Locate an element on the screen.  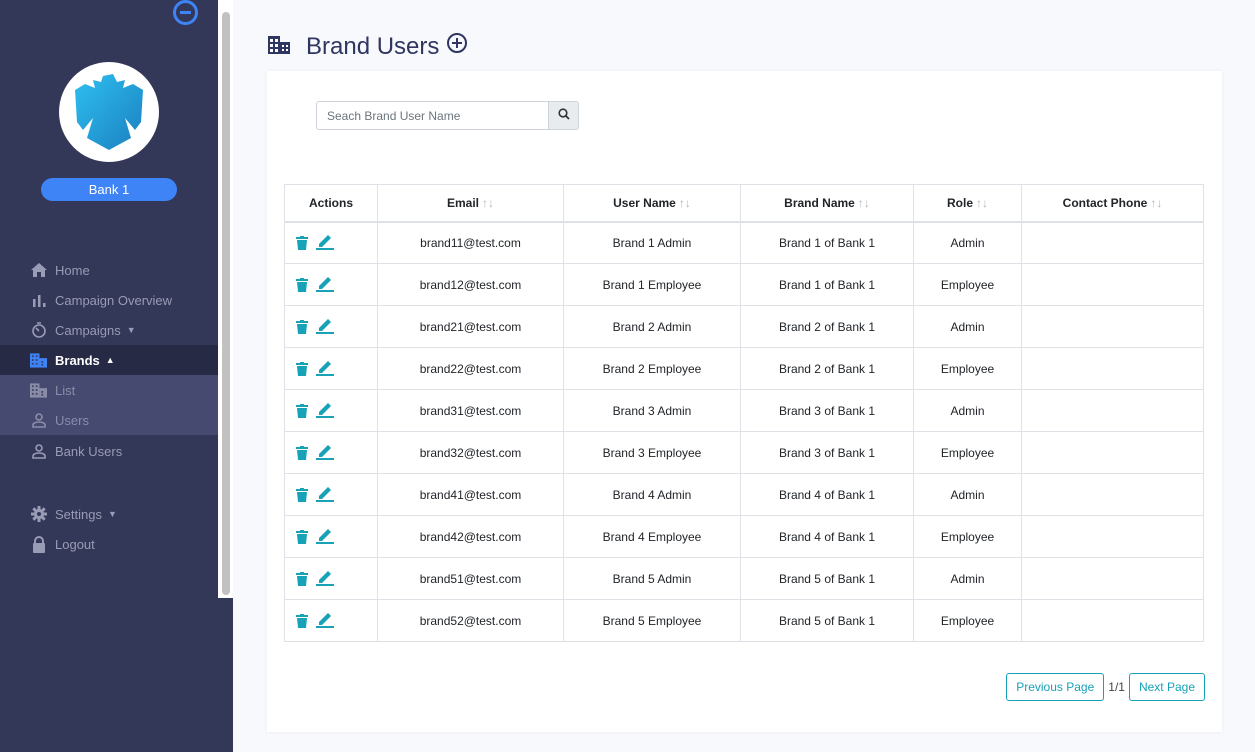
column-header-label: Contact Phone is located at coordinates (1105, 202).